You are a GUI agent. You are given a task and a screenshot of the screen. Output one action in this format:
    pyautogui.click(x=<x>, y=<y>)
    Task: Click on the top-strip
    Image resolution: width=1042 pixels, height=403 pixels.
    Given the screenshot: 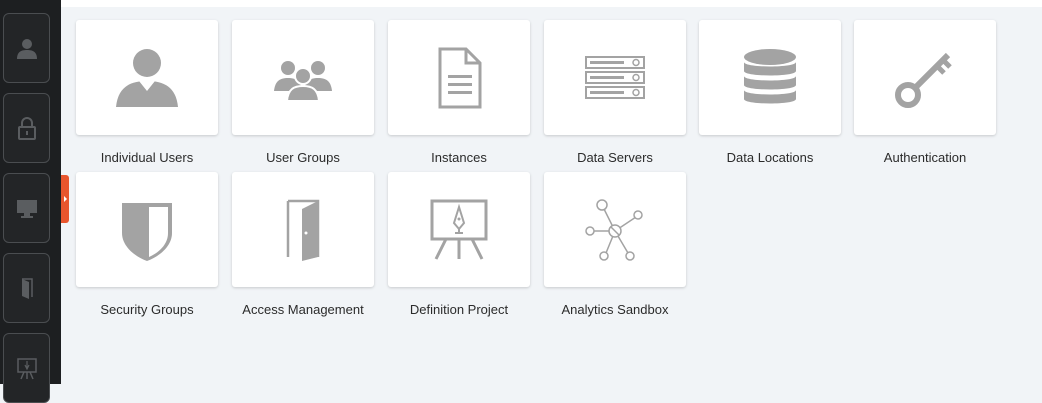 What is the action you would take?
    pyautogui.click(x=551, y=3)
    